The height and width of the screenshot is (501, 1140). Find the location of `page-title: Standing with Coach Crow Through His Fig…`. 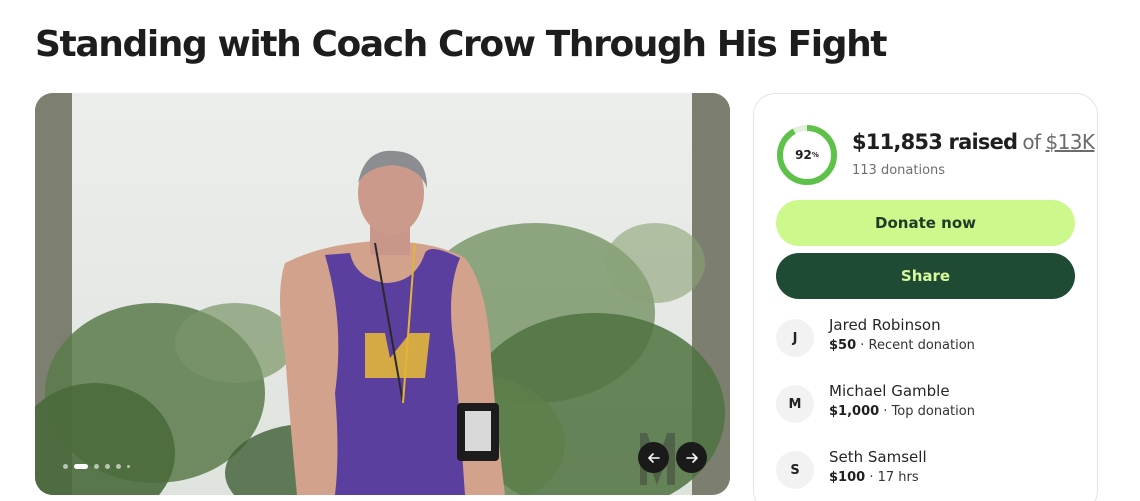

page-title: Standing with Coach Crow Through His Fig… is located at coordinates (461, 44).